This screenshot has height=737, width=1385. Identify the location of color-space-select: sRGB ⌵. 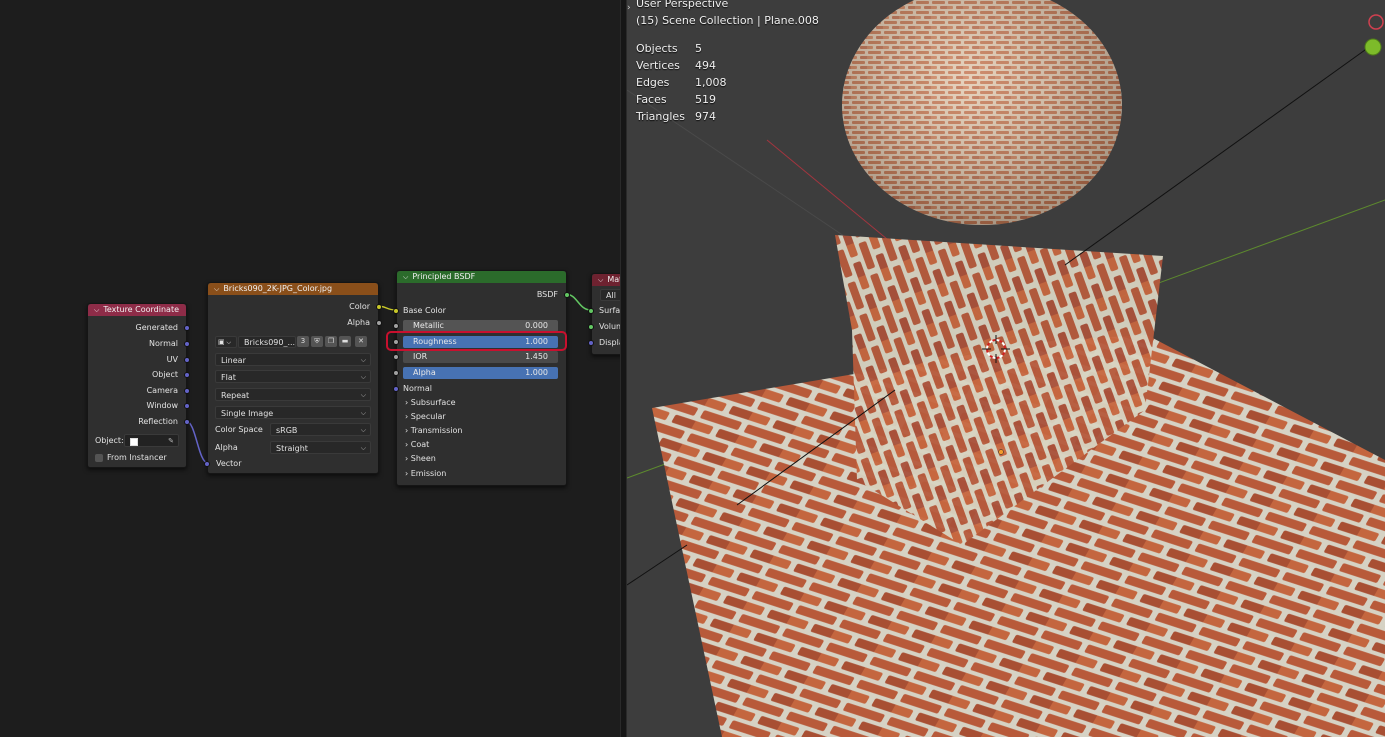
(320, 429).